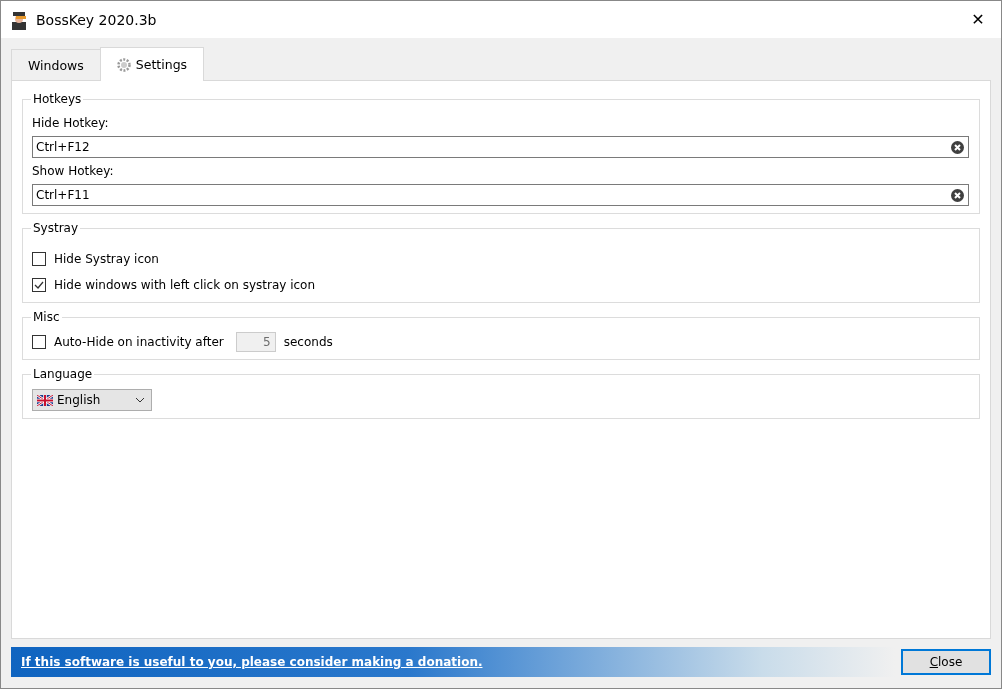 This screenshot has height=689, width=1002. Describe the element at coordinates (45, 400) in the screenshot. I see `flag-icon` at that location.